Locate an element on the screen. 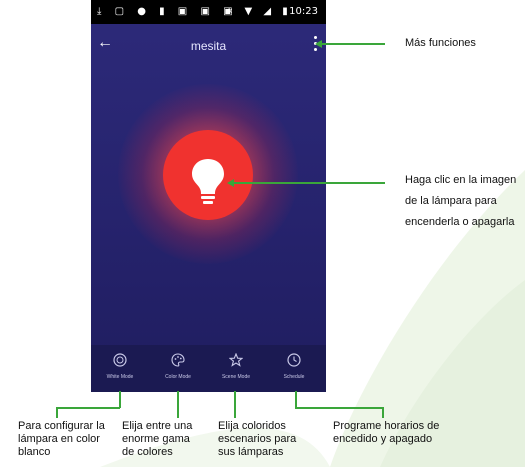  lamp-toggle-button is located at coordinates (208, 175).